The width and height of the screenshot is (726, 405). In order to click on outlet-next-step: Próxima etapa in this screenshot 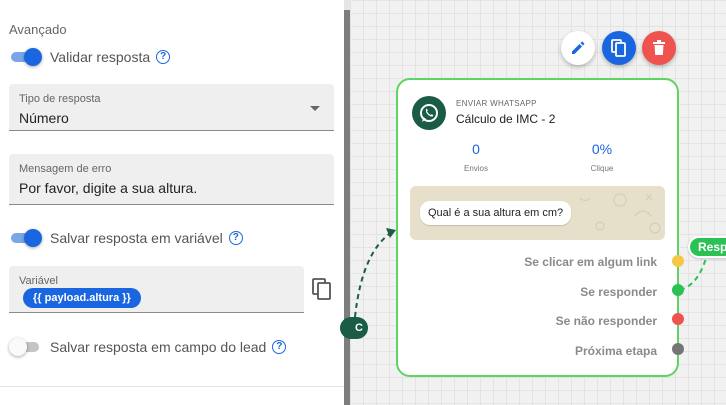, I will do `click(615, 351)`.